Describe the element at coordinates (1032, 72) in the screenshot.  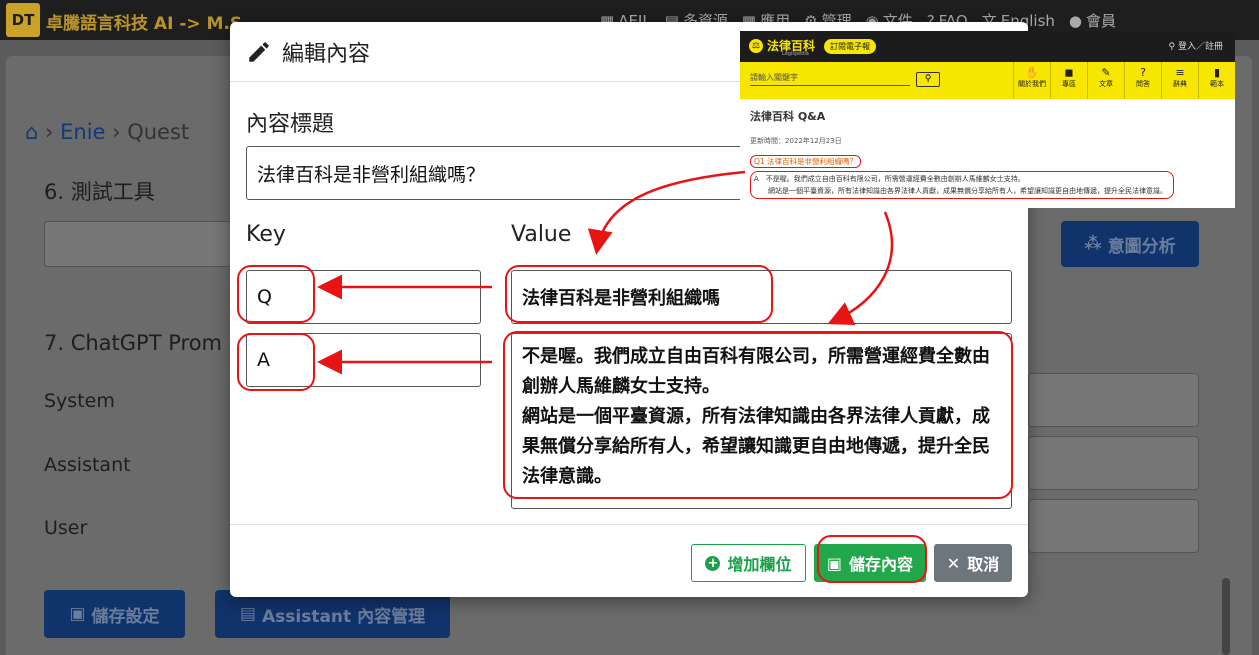
I see `hand-icon: ✋` at that location.